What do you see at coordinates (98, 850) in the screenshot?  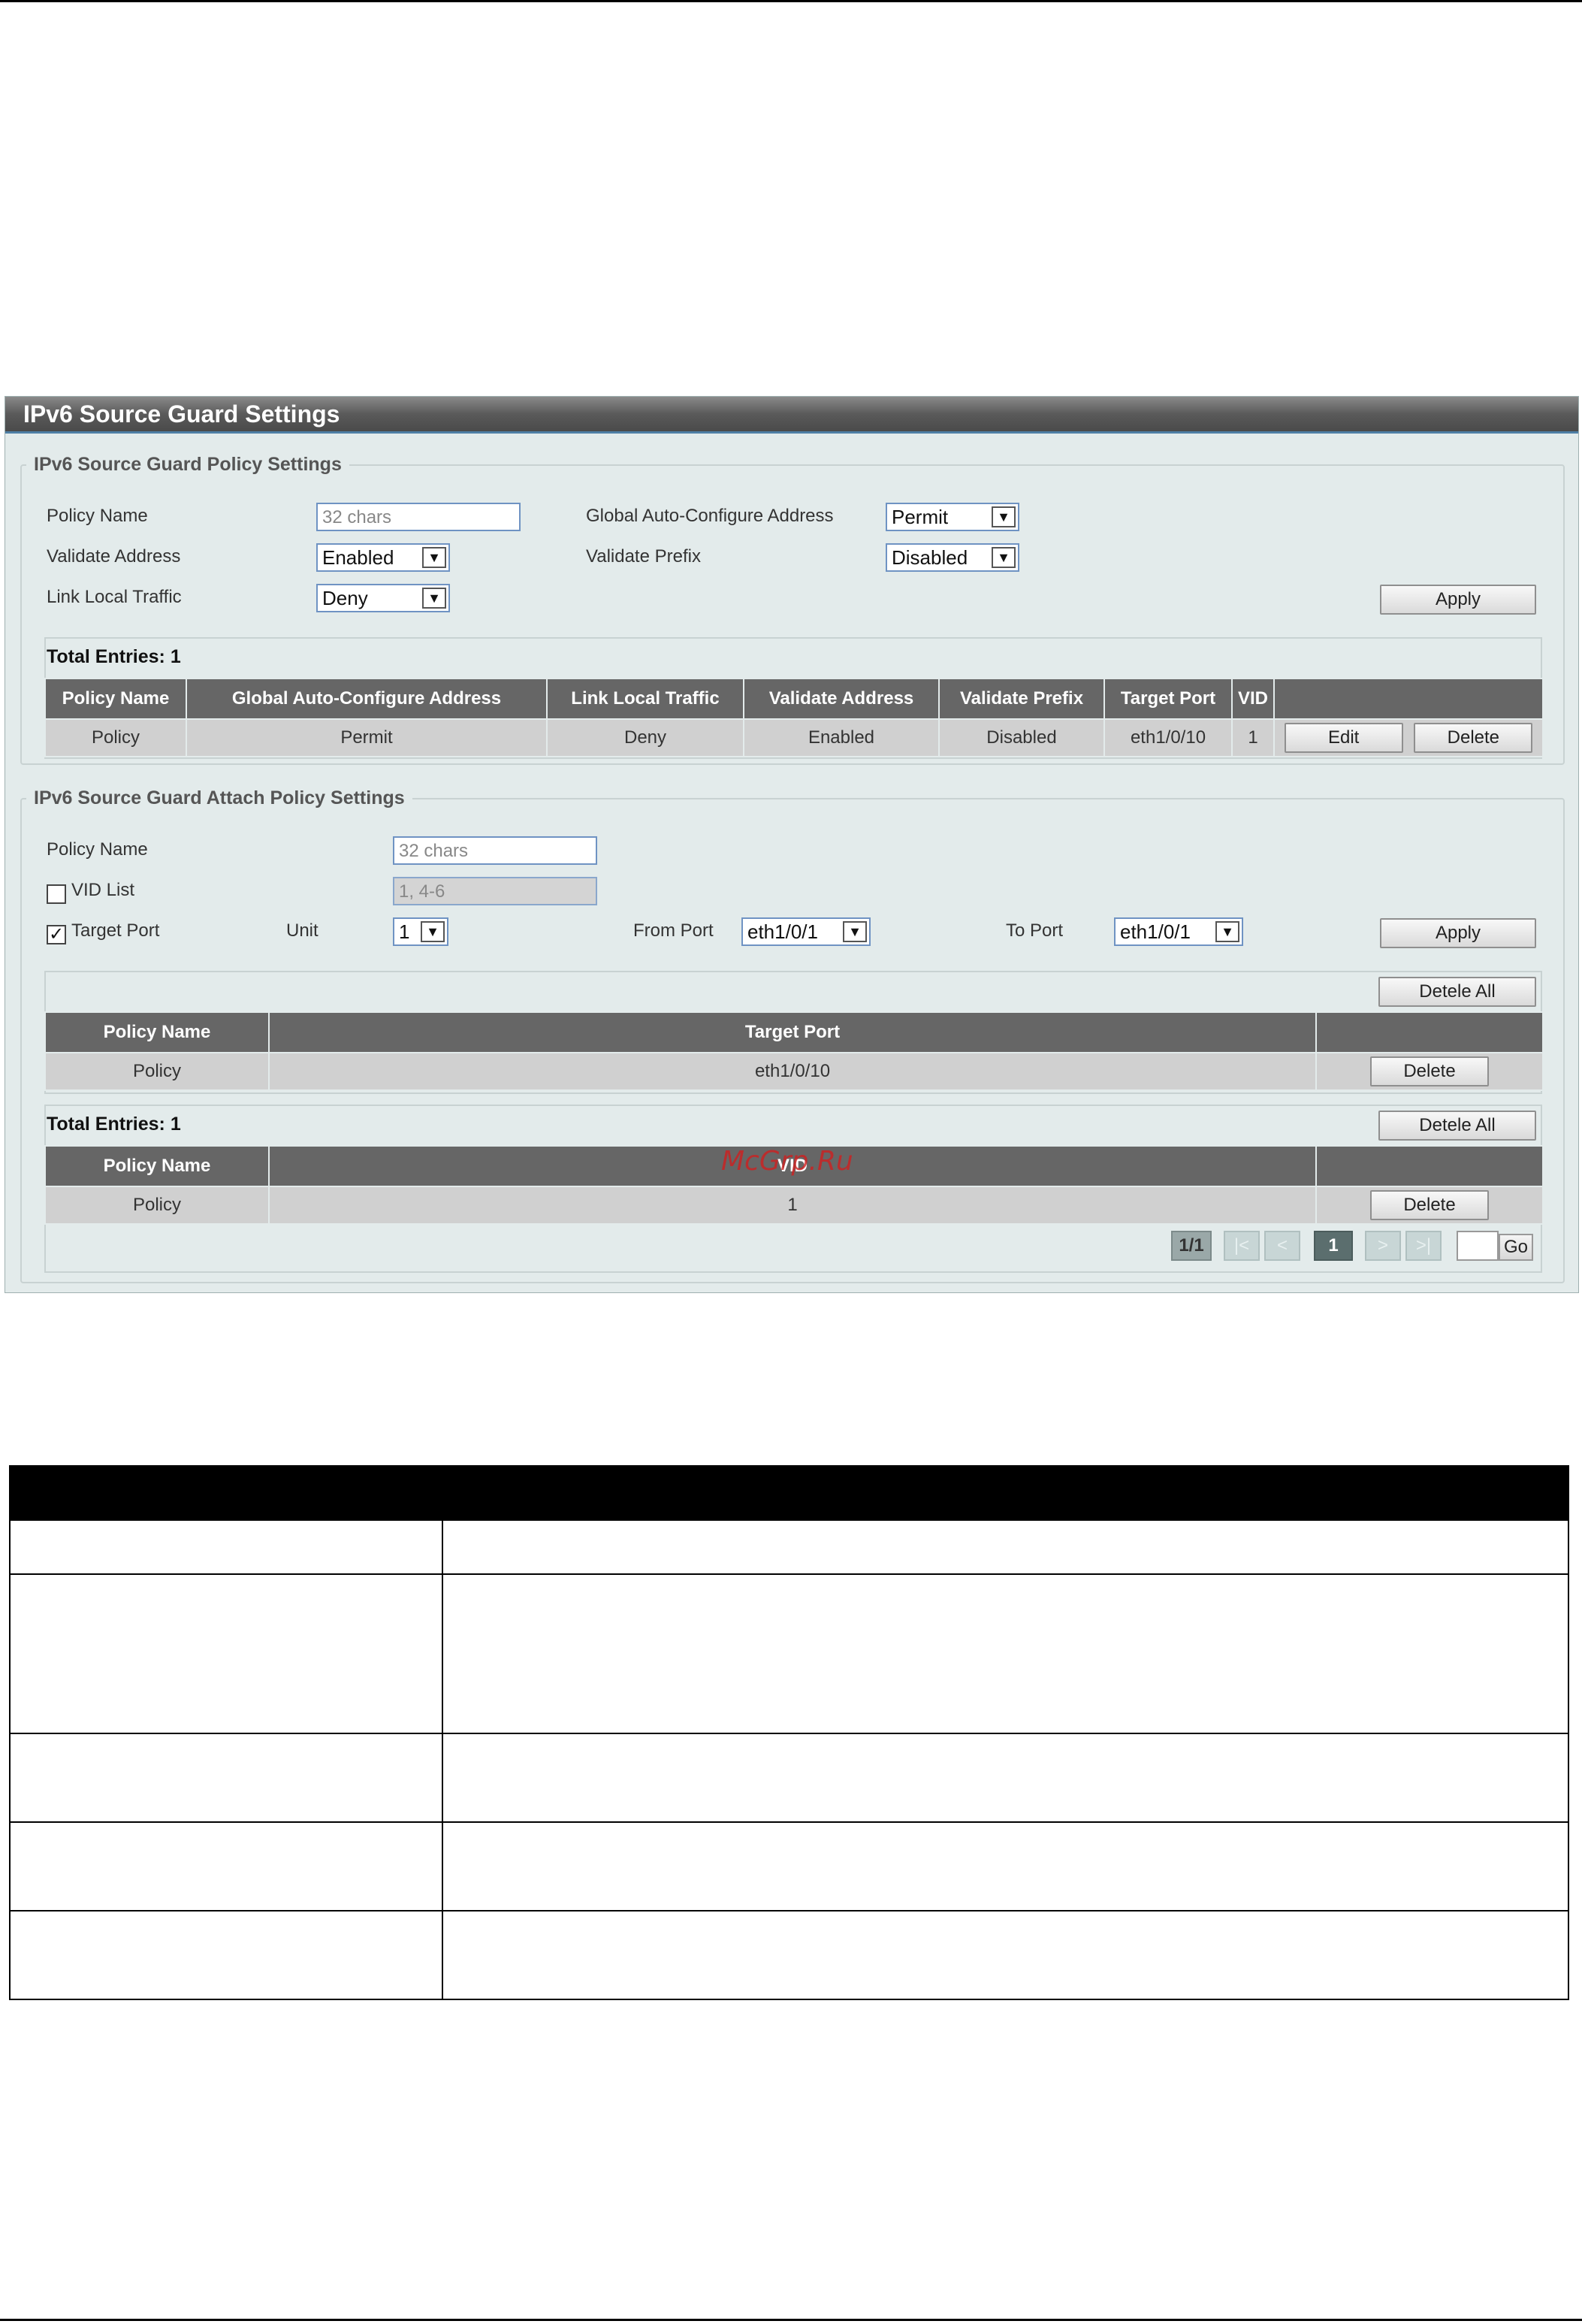 I see `attach-policy-name-label: Policy Name` at bounding box center [98, 850].